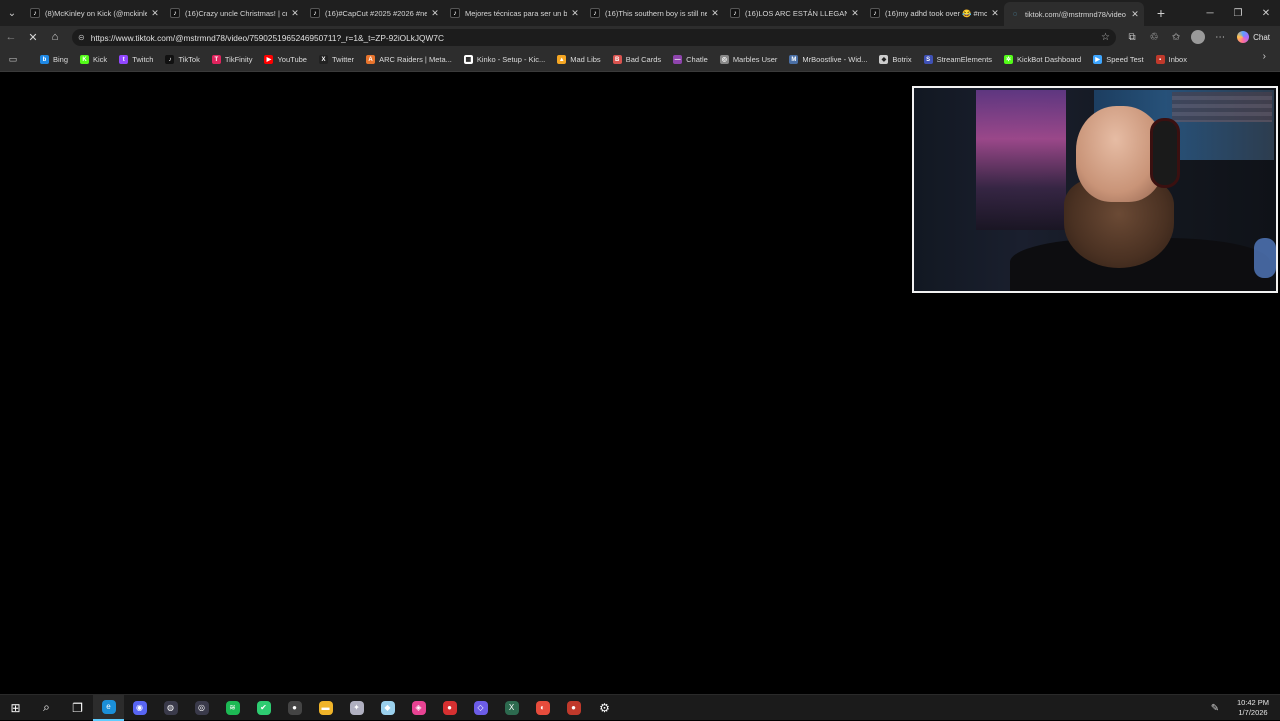  I want to click on restore-icon: ❐, so click(1238, 13).